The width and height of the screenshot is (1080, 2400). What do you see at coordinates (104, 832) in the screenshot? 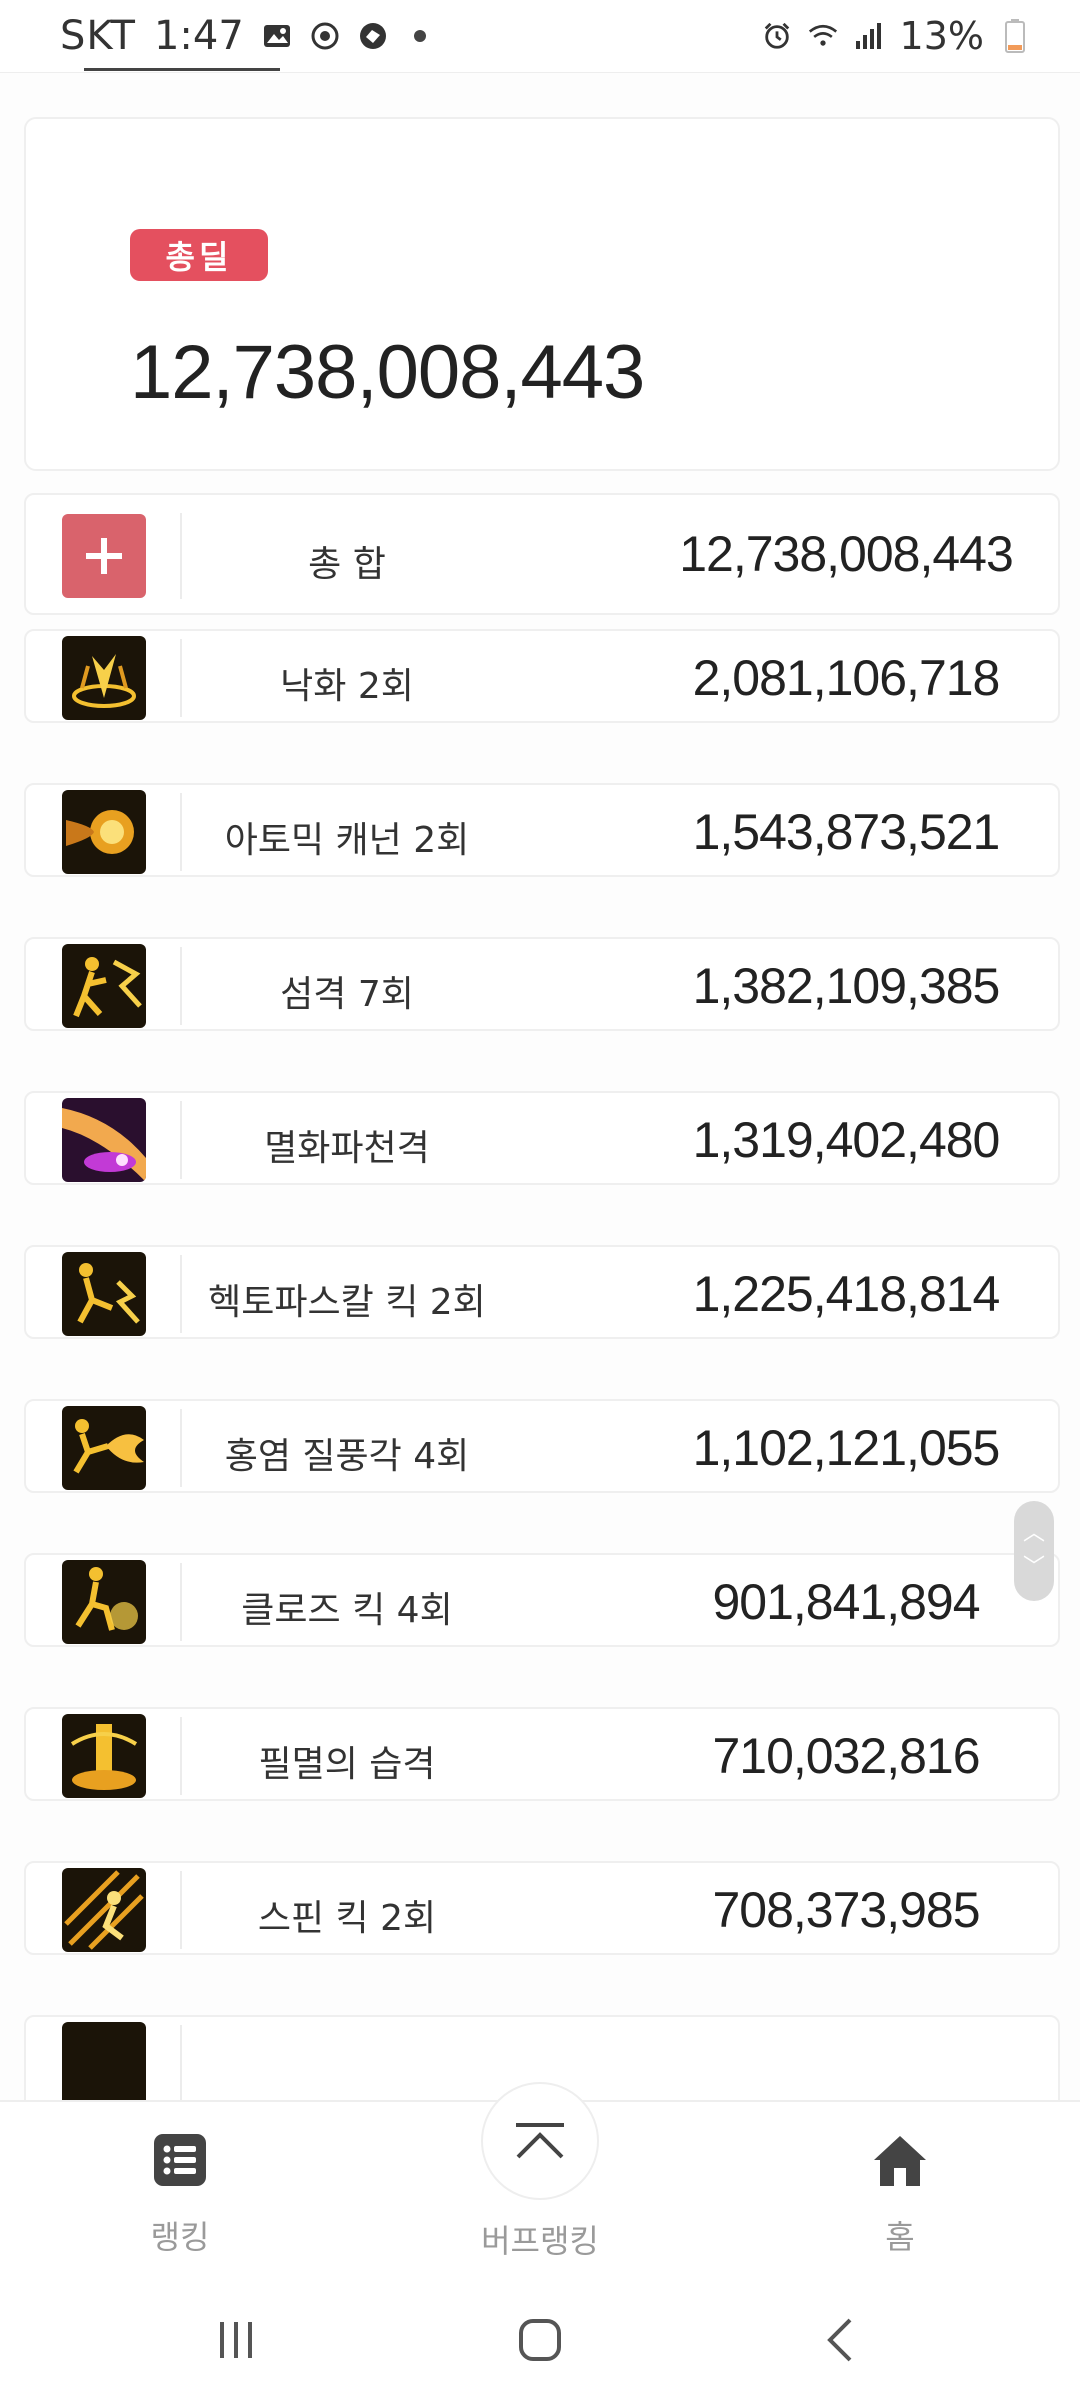
I see `atomic-cannon-skill-icon` at bounding box center [104, 832].